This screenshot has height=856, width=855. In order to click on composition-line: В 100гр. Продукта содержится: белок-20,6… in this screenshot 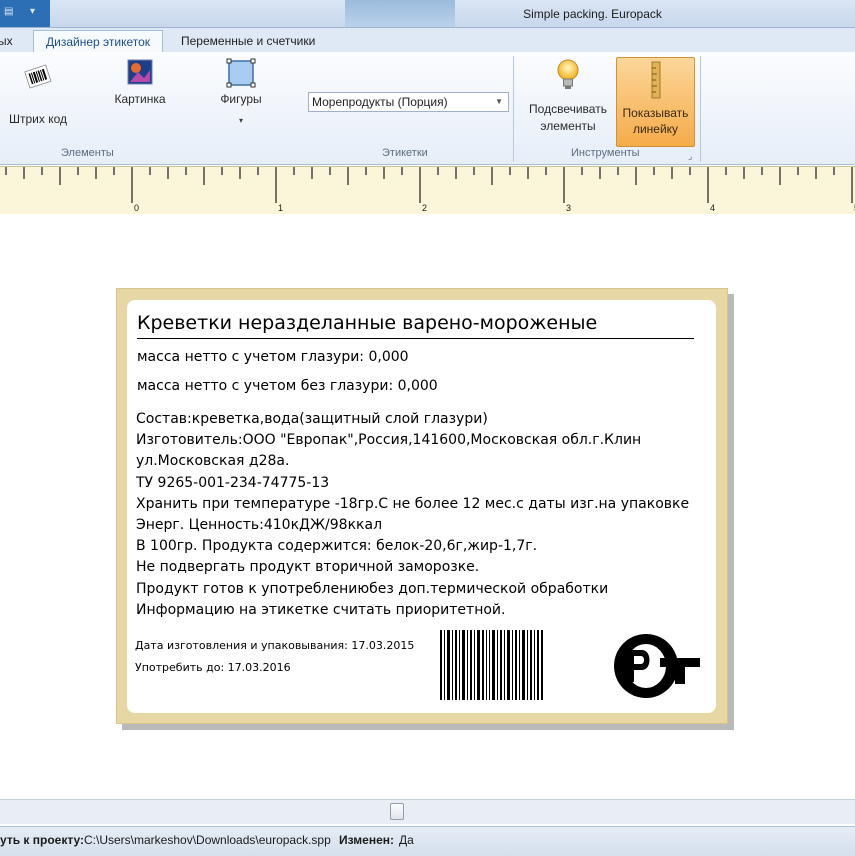, I will do `click(337, 546)`.